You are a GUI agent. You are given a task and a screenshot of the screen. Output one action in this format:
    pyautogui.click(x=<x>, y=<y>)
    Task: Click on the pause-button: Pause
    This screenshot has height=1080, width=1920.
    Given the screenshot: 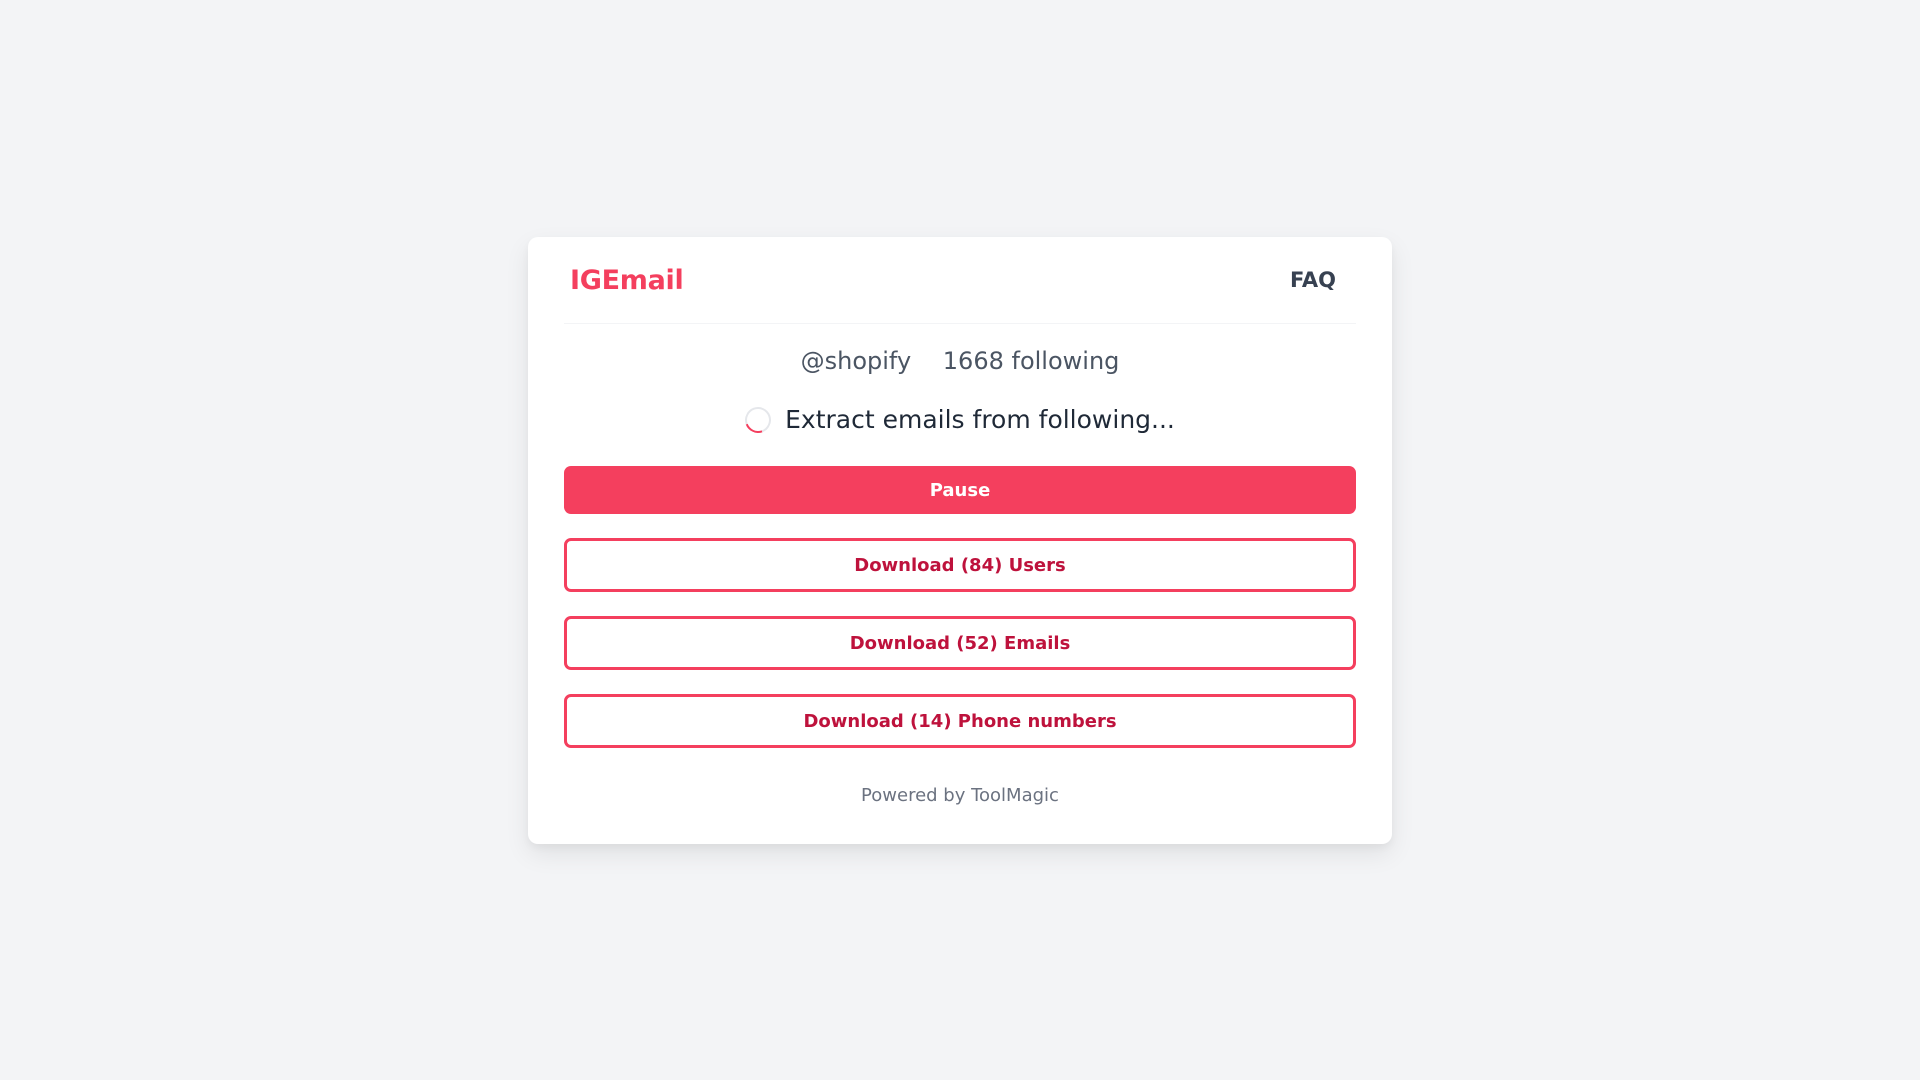 What is the action you would take?
    pyautogui.click(x=960, y=490)
    